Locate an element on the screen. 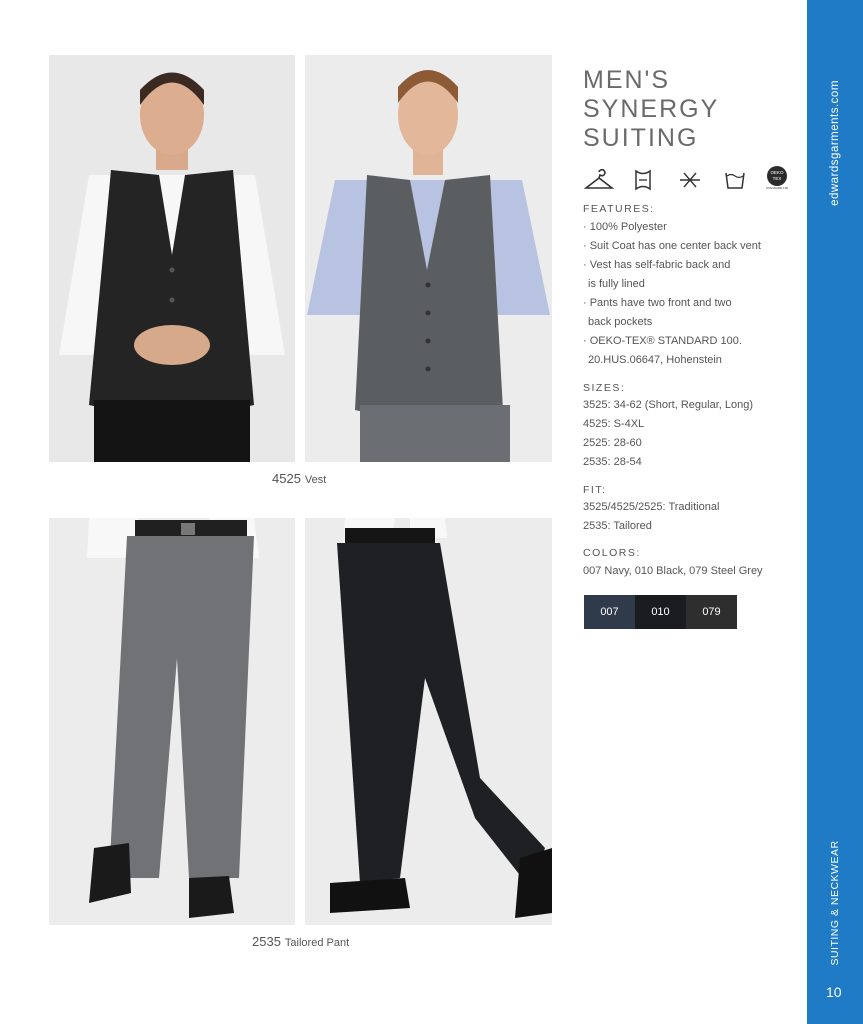  photo-grey-vest is located at coordinates (428, 258).